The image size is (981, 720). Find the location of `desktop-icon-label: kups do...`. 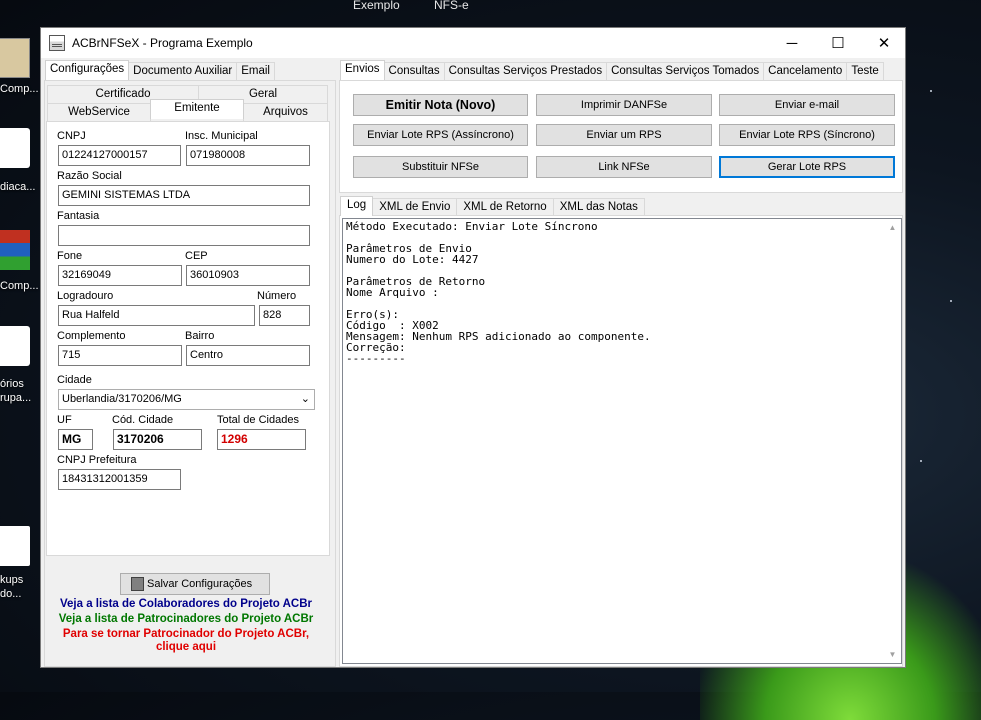

desktop-icon-label: kups do... is located at coordinates (11, 587).